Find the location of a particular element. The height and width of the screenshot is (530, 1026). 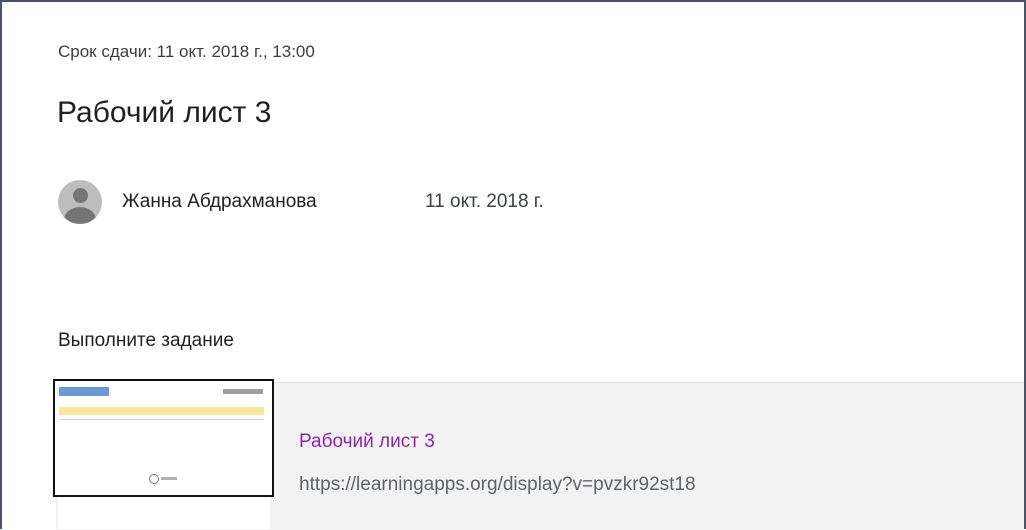

avatar-head-shape is located at coordinates (80, 195).